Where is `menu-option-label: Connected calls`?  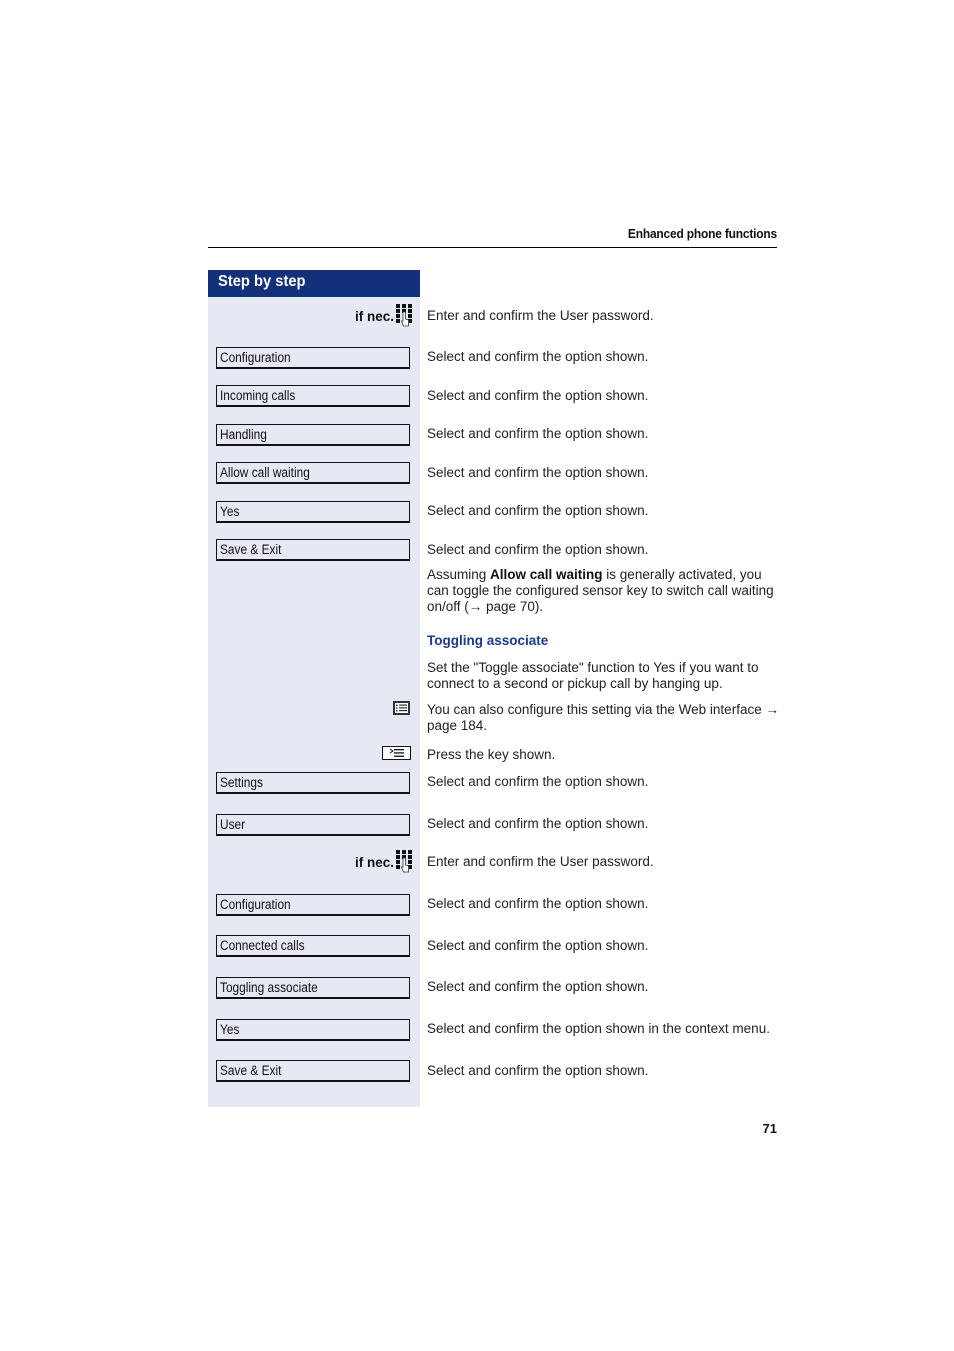 menu-option-label: Connected calls is located at coordinates (262, 945).